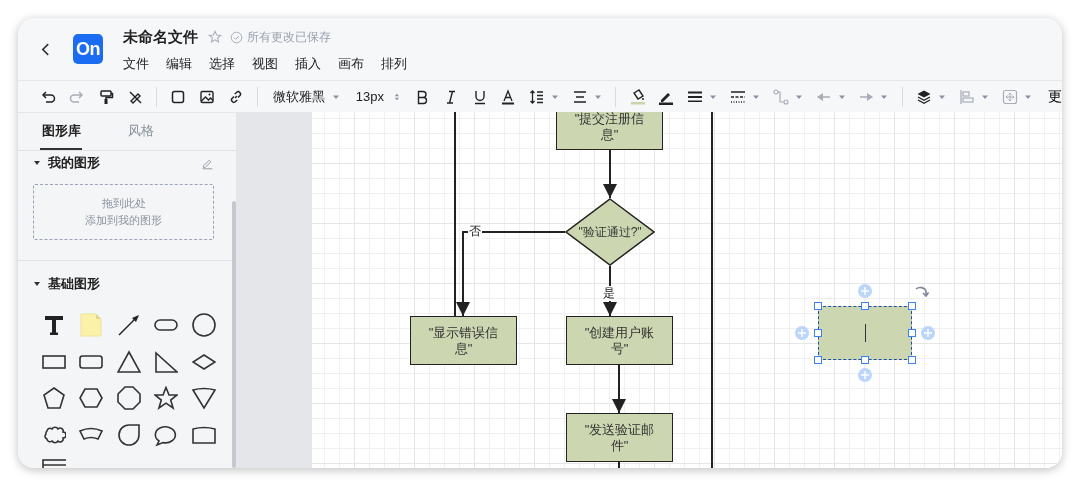  What do you see at coordinates (580, 96) in the screenshot?
I see `align-icon` at bounding box center [580, 96].